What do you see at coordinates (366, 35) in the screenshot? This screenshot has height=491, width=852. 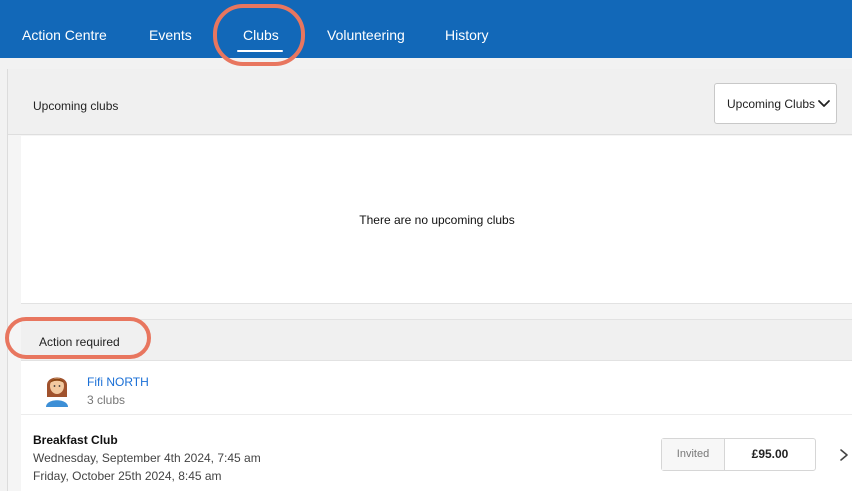 I see `tab-volunteering: Volunteering` at bounding box center [366, 35].